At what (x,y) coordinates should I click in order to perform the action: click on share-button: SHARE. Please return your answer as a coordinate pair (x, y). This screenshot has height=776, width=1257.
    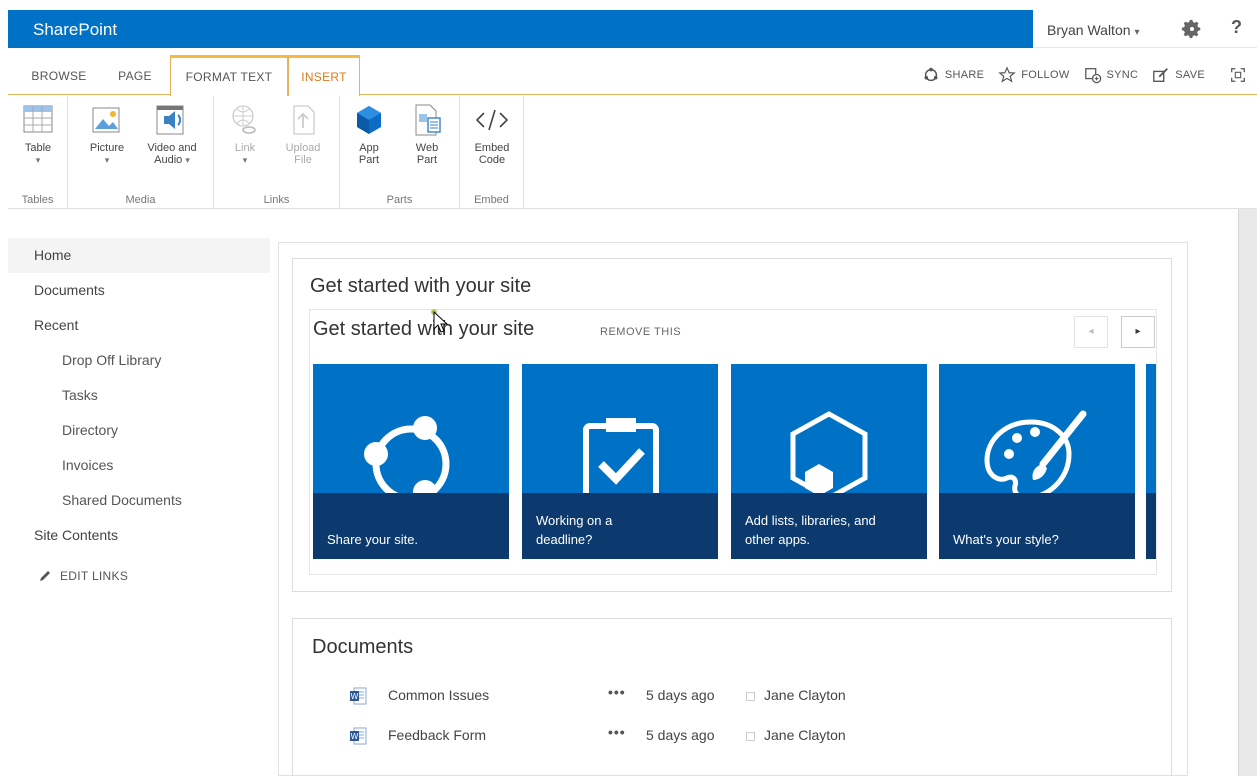
    Looking at the image, I should click on (953, 75).